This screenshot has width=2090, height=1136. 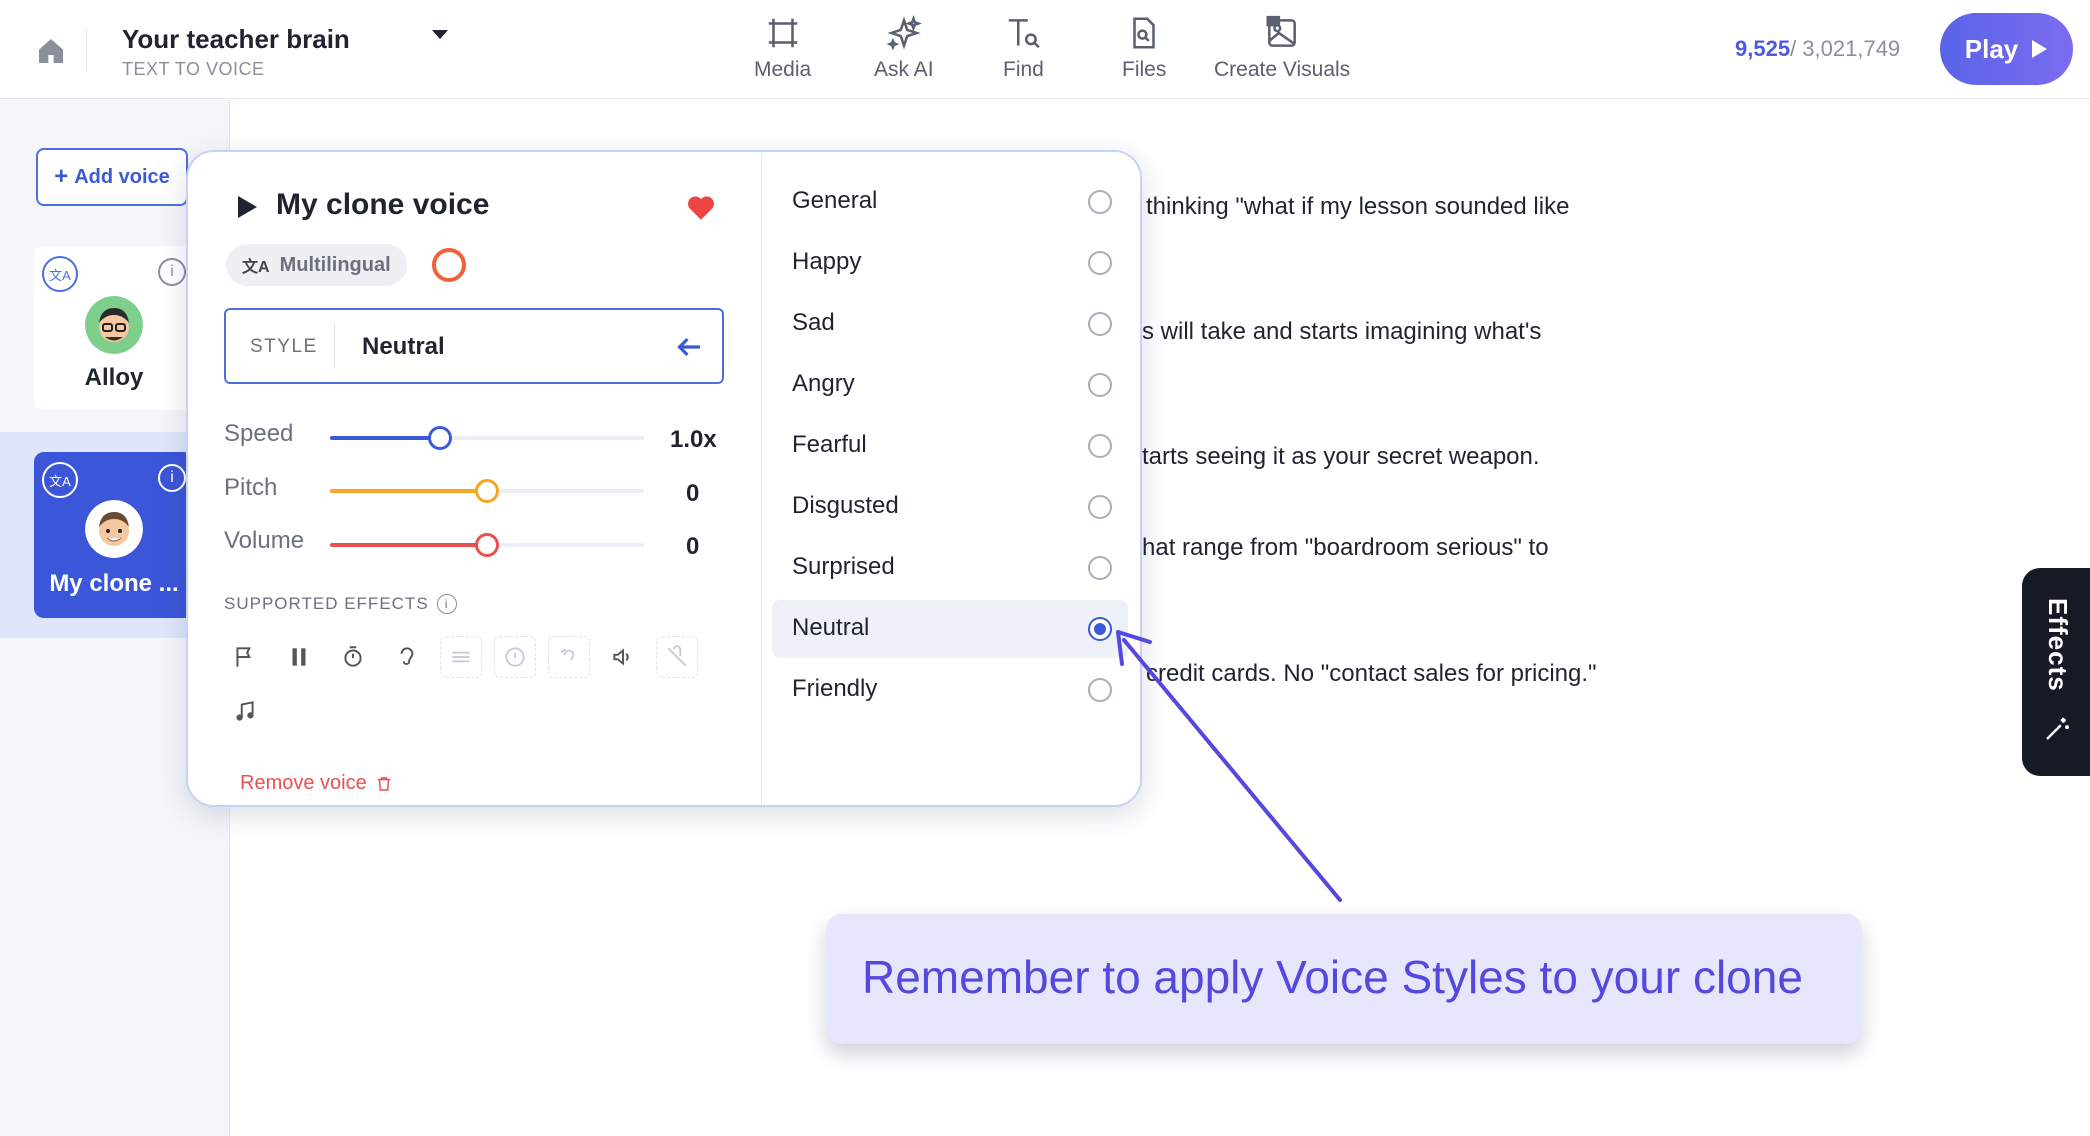 I want to click on style-selector: STYLE Neutral, so click(x=474, y=346).